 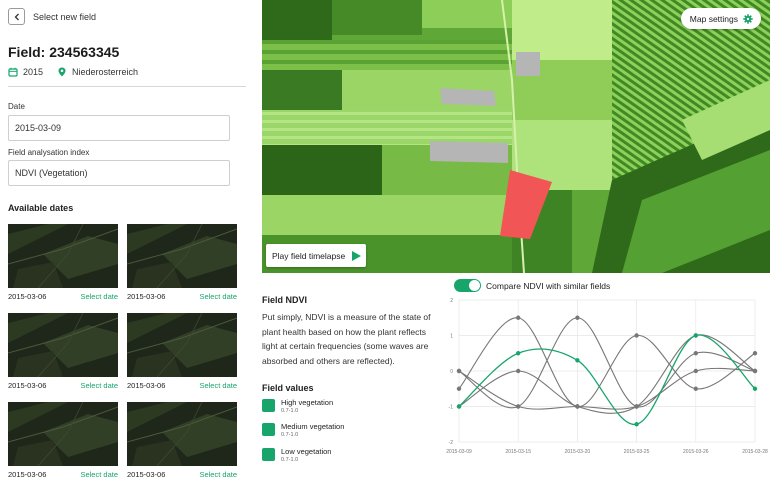 I want to click on play-icon, so click(x=356, y=256).